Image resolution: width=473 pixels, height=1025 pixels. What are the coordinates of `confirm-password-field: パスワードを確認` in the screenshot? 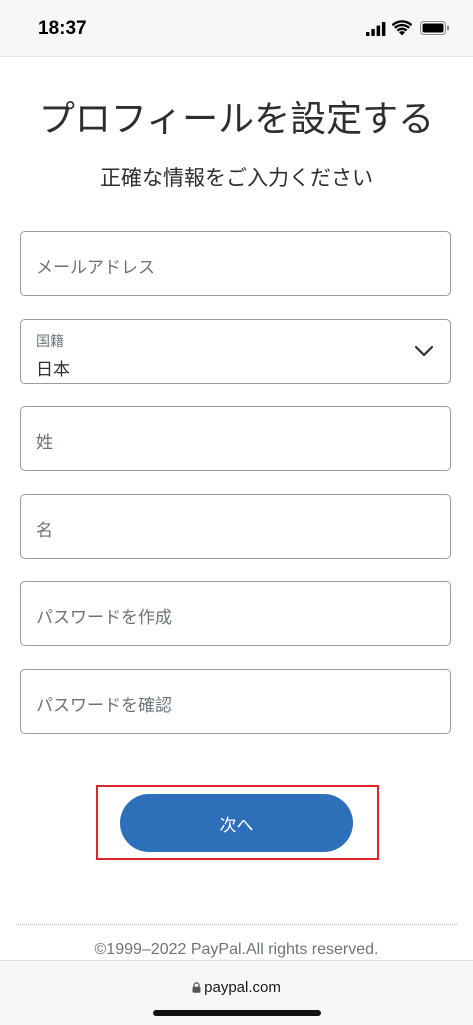 It's located at (235, 701).